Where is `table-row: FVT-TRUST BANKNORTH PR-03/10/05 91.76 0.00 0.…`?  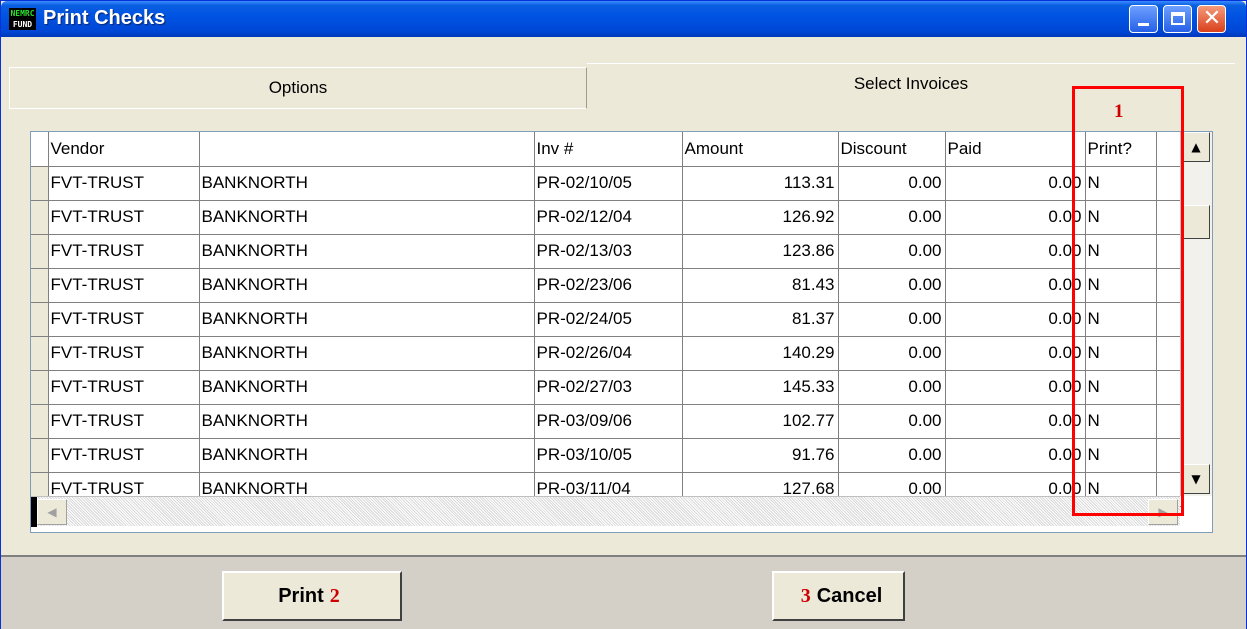
table-row: FVT-TRUST BANKNORTH PR-03/10/05 91.76 0.00 0.… is located at coordinates (607, 455).